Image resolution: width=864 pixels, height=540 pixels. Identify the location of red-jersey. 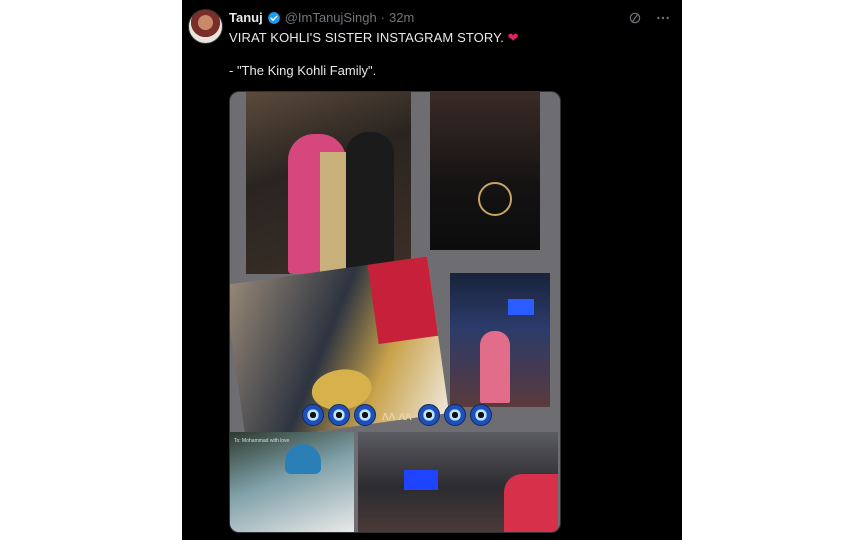
(407, 300).